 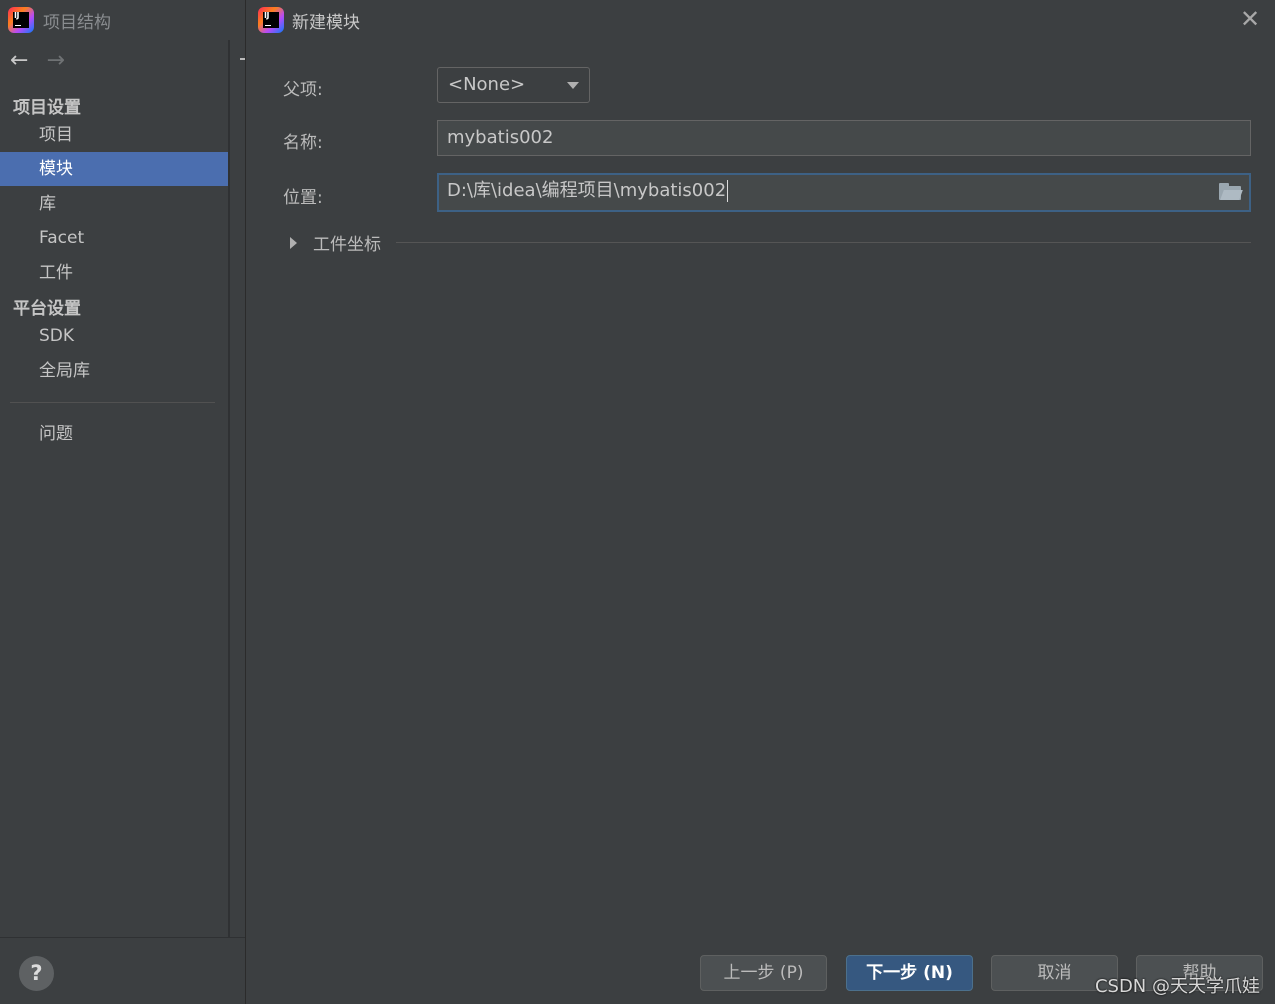 I want to click on sidebar-item-modules: 模块, so click(x=114, y=169).